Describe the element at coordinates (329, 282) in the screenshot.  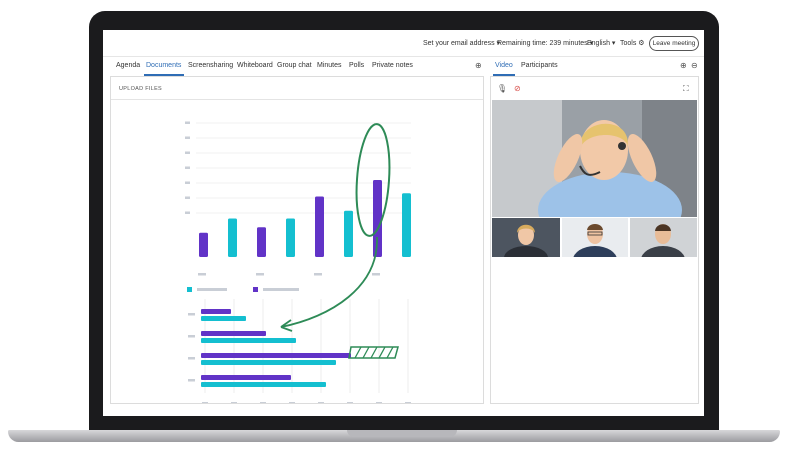
I see `annotation-arrow-curve` at that location.